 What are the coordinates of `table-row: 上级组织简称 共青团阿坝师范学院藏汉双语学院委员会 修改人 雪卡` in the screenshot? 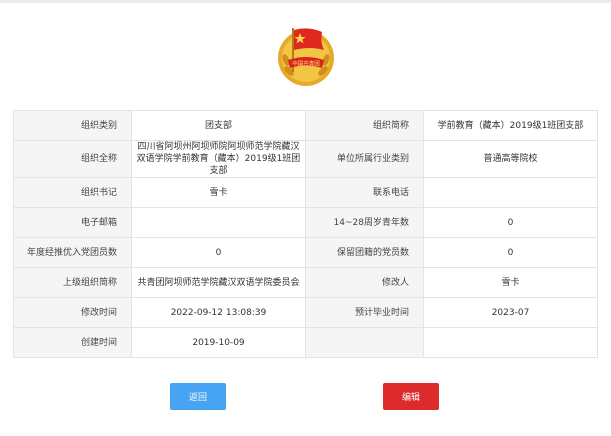 It's located at (305, 282).